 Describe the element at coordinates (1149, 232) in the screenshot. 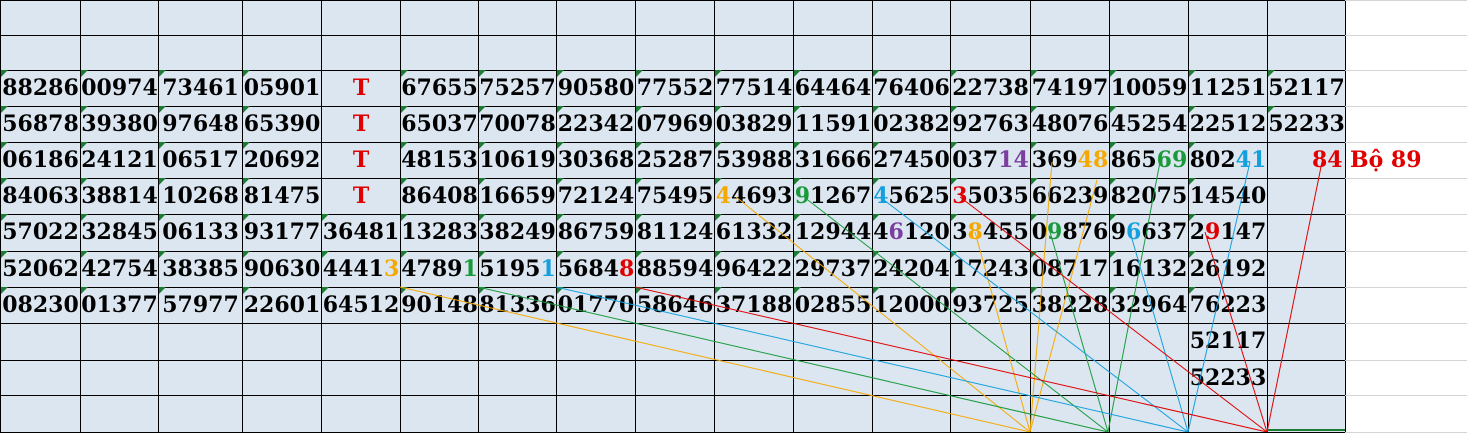

I see `cell-r4-c14: 96637` at that location.